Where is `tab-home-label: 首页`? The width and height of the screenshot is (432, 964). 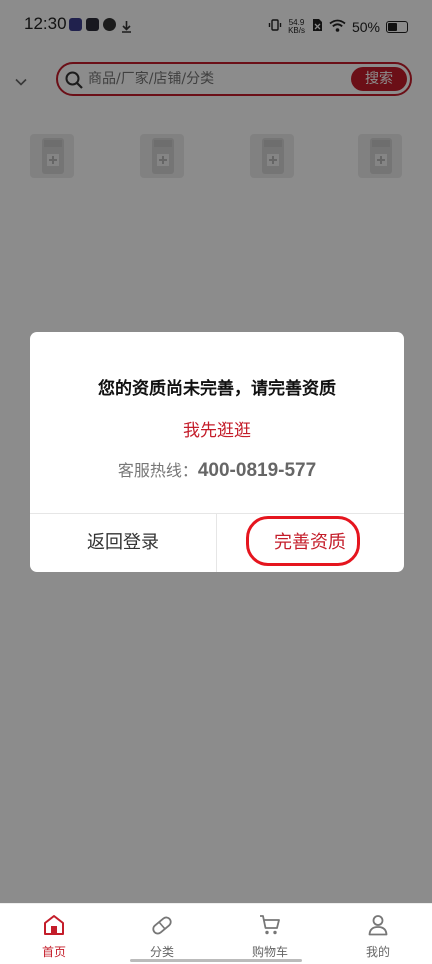
tab-home-label: 首页 is located at coordinates (53, 952).